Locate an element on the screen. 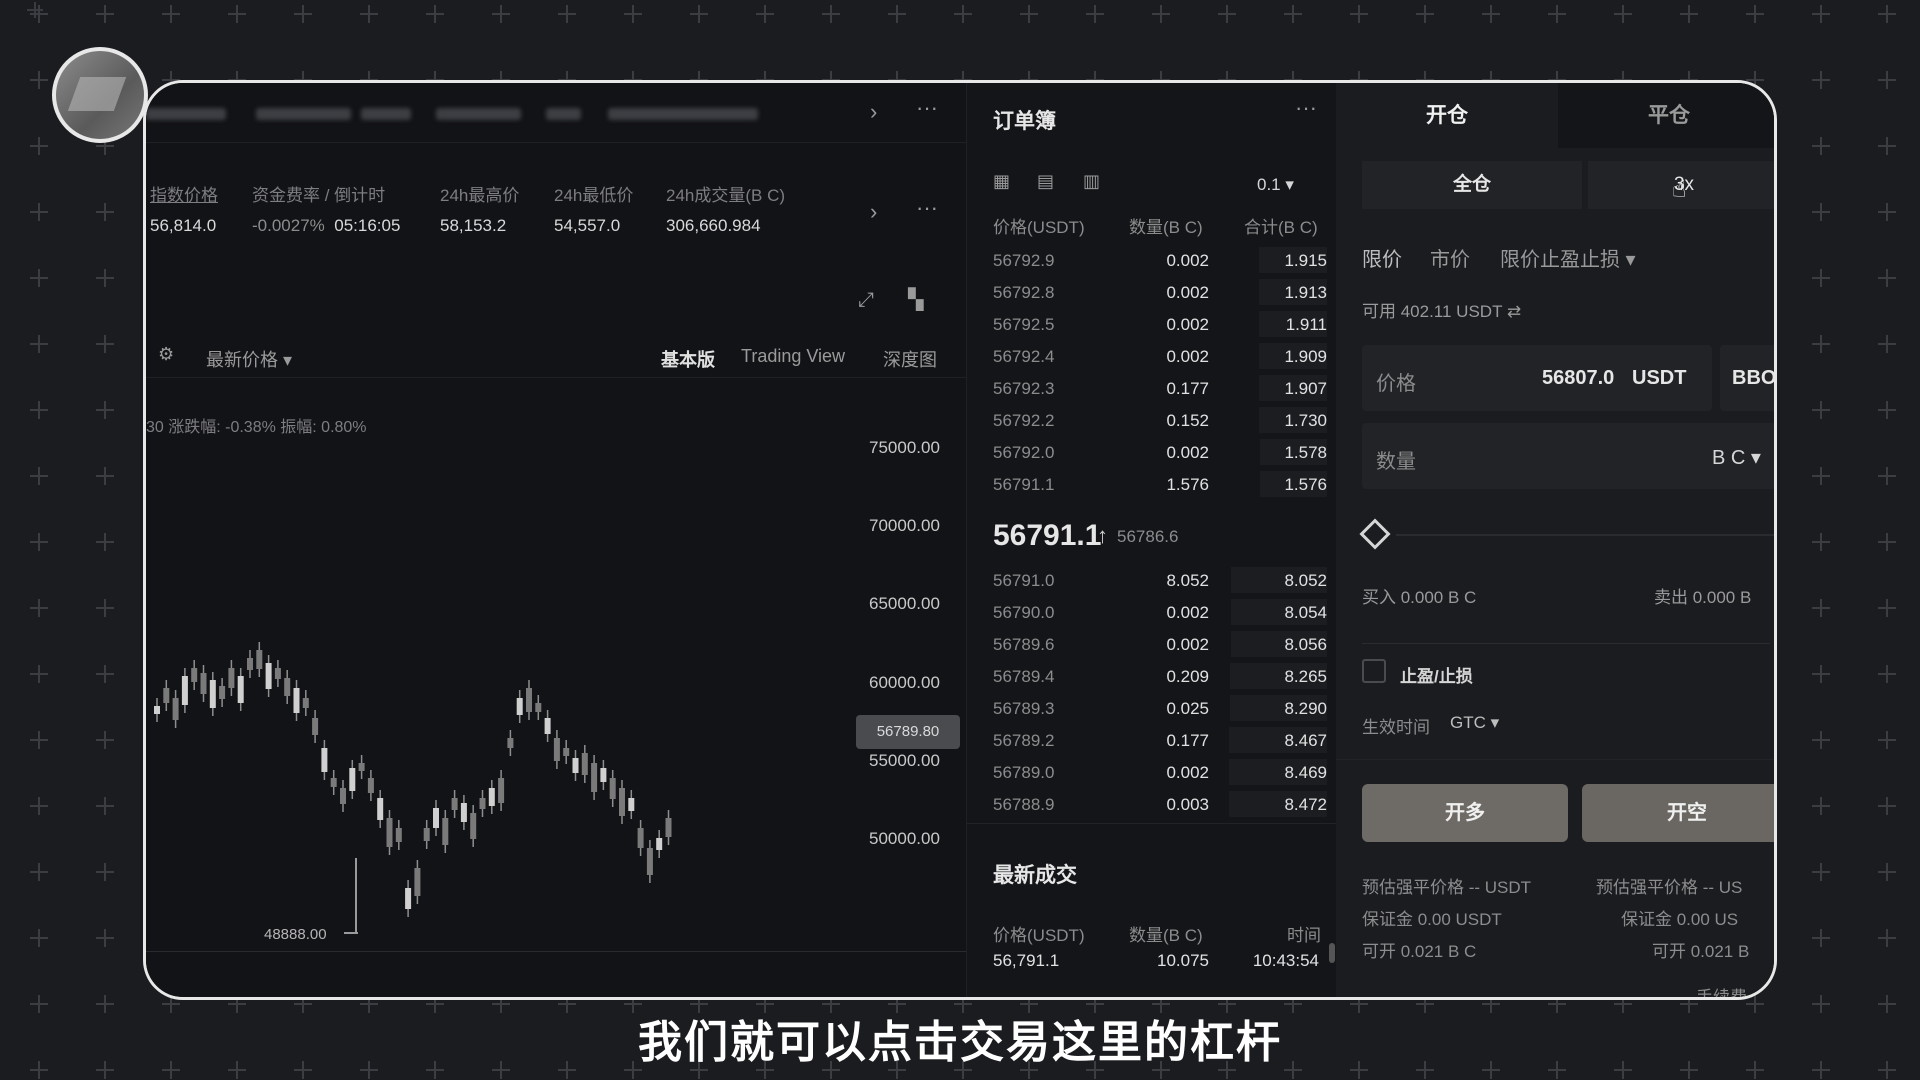 This screenshot has height=1080, width=1920. row-total: 8.472 is located at coordinates (1305, 804).